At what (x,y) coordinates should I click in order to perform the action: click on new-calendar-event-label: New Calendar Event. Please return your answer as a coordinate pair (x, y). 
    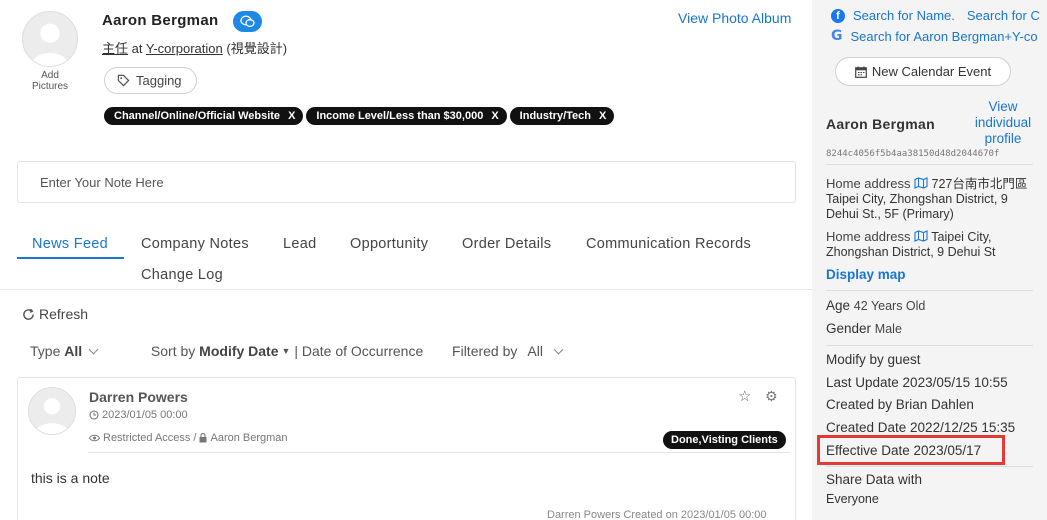
    Looking at the image, I should click on (931, 71).